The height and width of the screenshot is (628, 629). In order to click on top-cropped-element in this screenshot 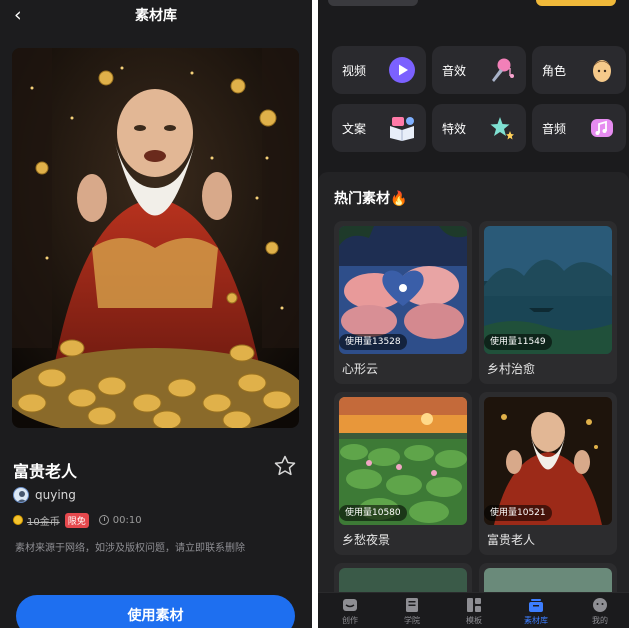, I will do `click(373, 3)`.